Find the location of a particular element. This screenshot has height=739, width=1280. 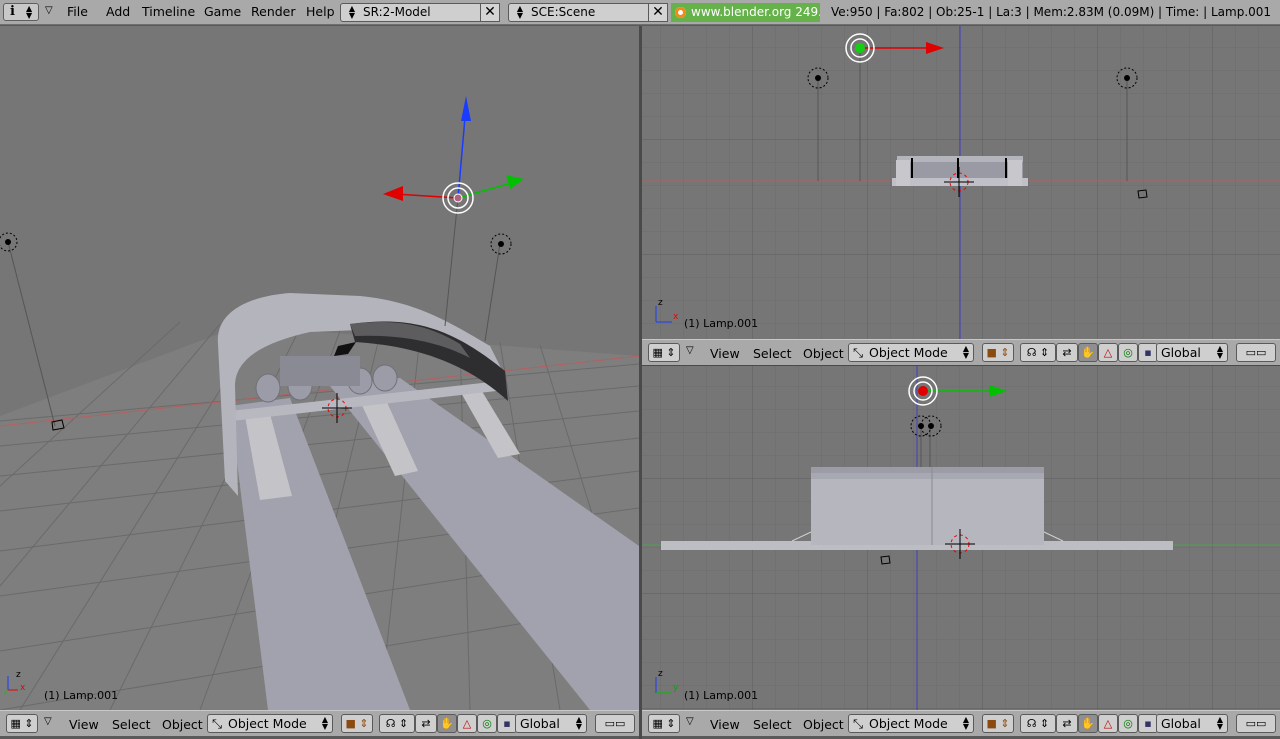

info-icon: i is located at coordinates (12, 11).